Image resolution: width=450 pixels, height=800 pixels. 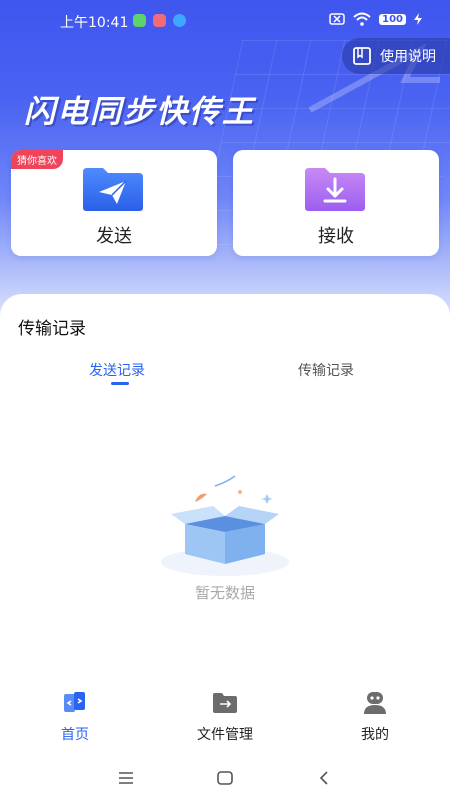 What do you see at coordinates (375, 717) in the screenshot?
I see `nav-mine: 我的` at bounding box center [375, 717].